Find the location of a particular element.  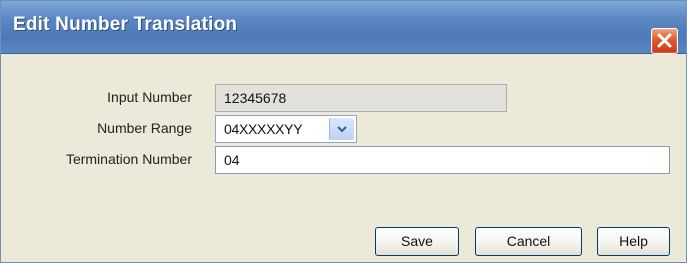

close-button is located at coordinates (664, 41).